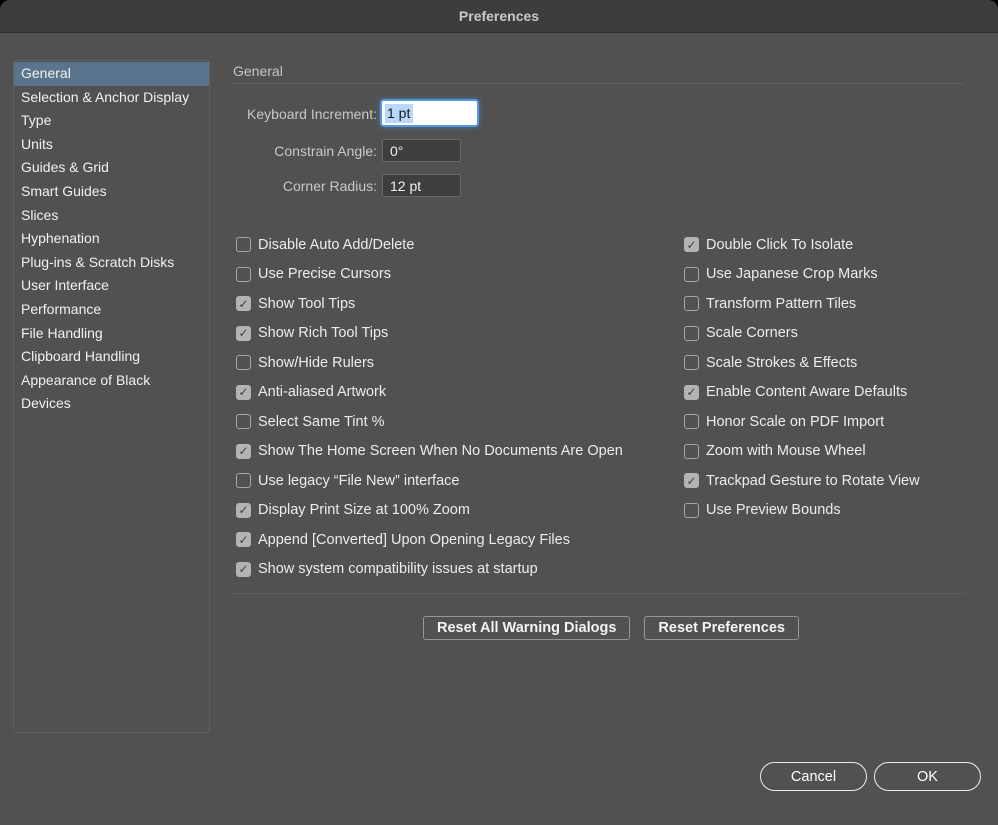 The width and height of the screenshot is (998, 825). Describe the element at coordinates (359, 480) in the screenshot. I see `checkbox-label: Use legacy “File New” interface` at that location.